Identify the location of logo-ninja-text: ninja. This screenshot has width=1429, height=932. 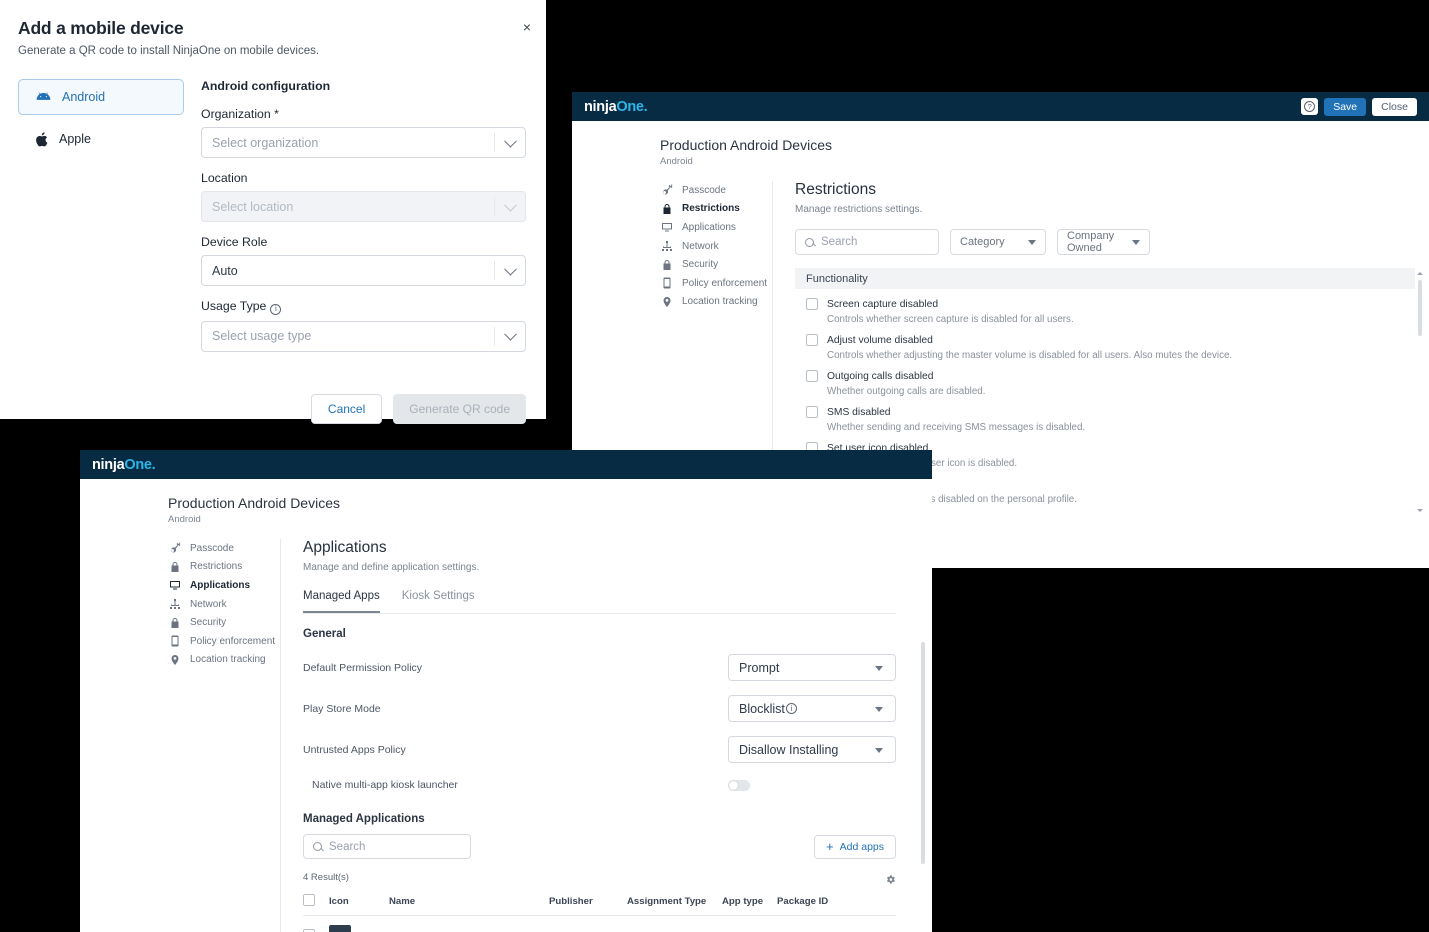
(108, 464).